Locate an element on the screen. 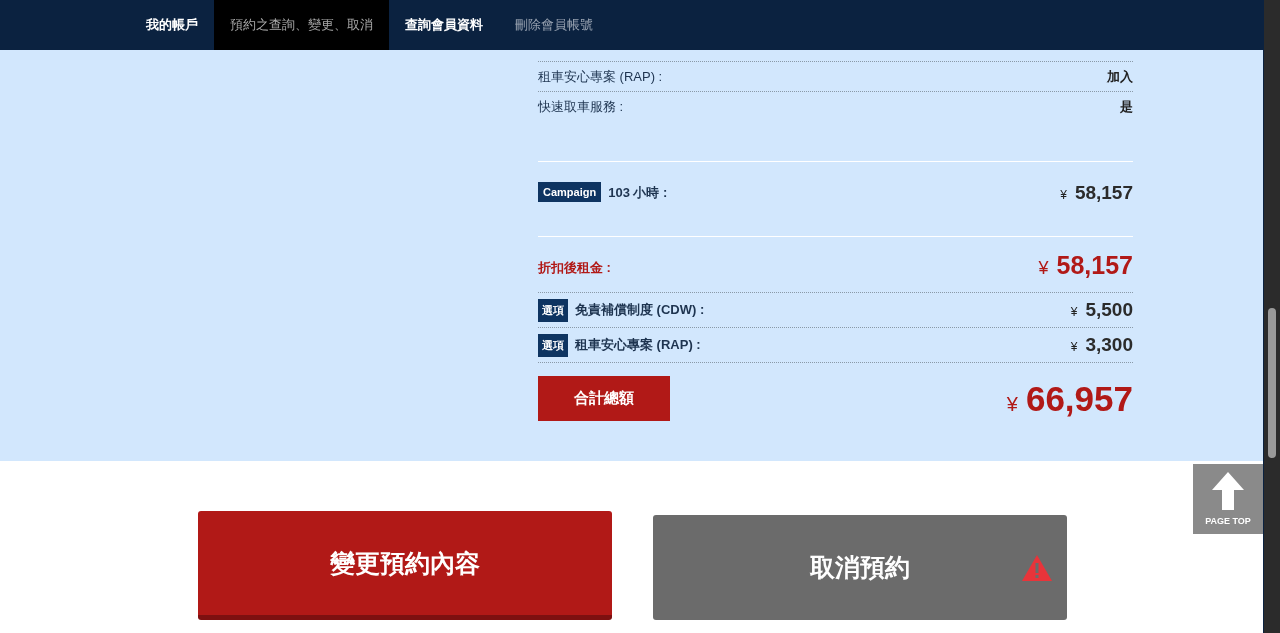  detail-value: 加入 is located at coordinates (1120, 76).